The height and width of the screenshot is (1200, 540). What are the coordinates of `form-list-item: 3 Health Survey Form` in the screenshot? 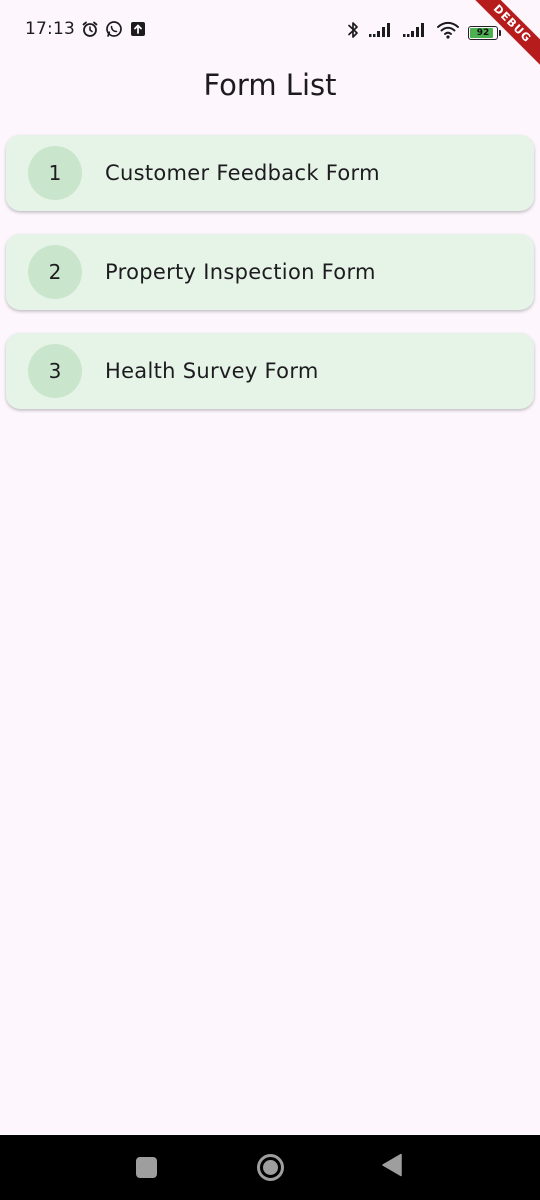 It's located at (270, 371).